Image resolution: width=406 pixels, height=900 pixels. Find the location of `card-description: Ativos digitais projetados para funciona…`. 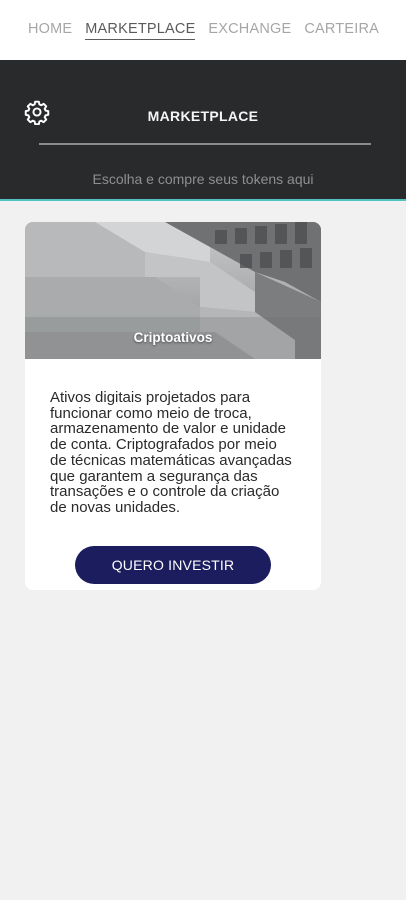

card-description: Ativos digitais projetados para funciona… is located at coordinates (171, 452).